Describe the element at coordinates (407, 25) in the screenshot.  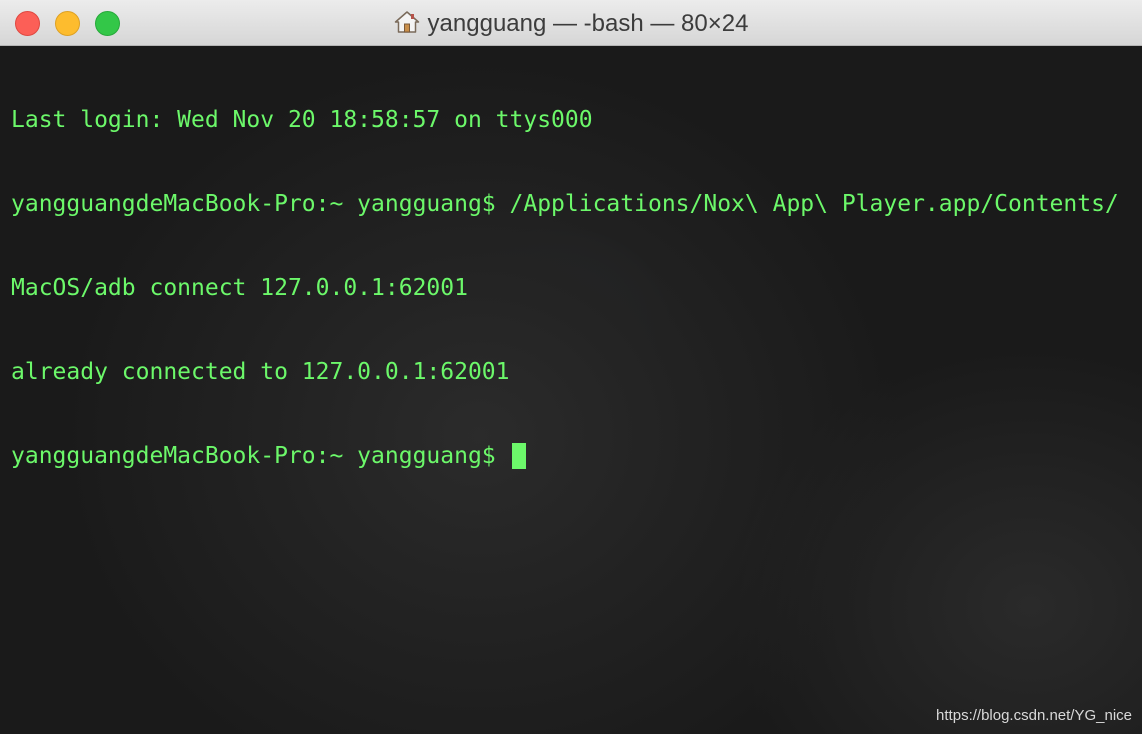
I see `home-icon` at that location.